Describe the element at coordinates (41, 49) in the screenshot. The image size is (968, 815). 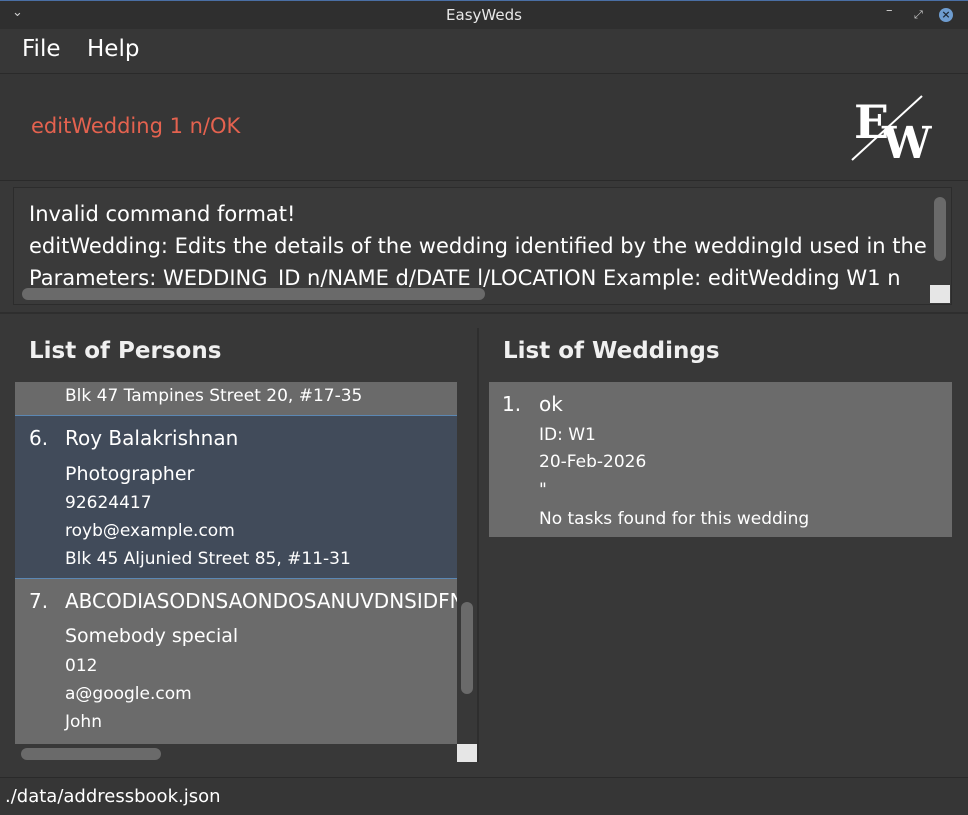
I see `menu-file: File` at that location.